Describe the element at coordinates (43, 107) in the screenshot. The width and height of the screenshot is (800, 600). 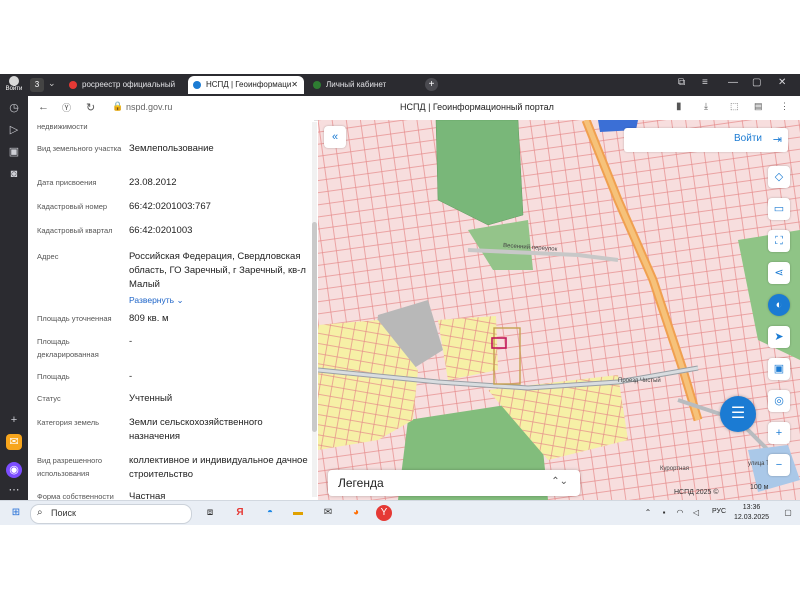
I see `back-icon: ←` at that location.